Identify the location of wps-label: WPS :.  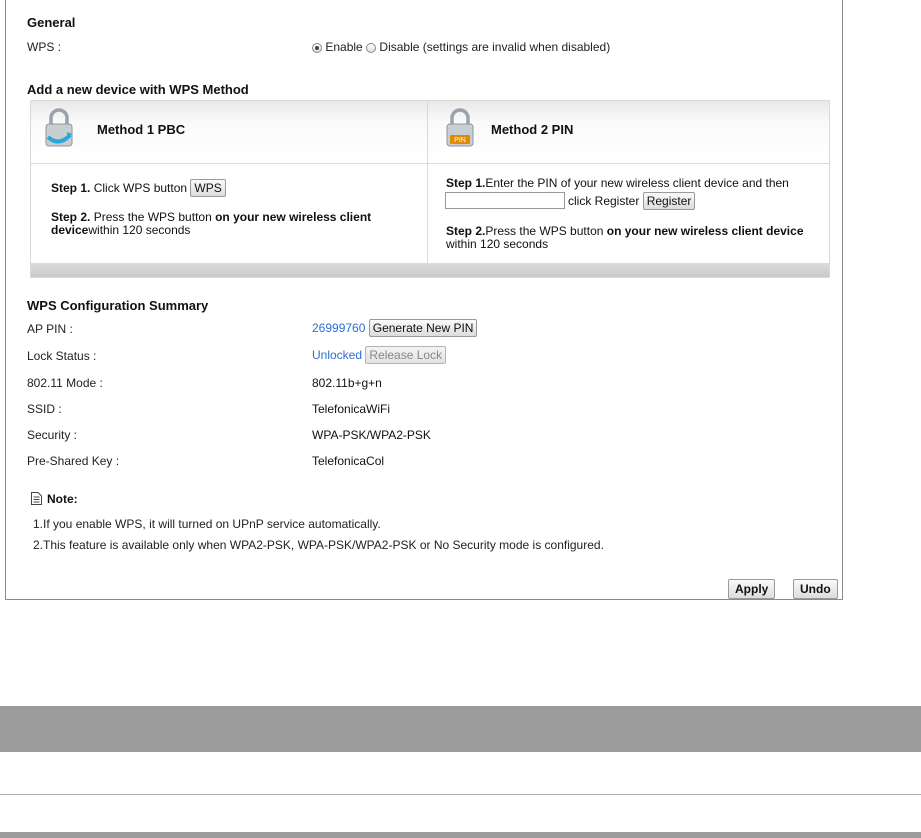
(44, 47).